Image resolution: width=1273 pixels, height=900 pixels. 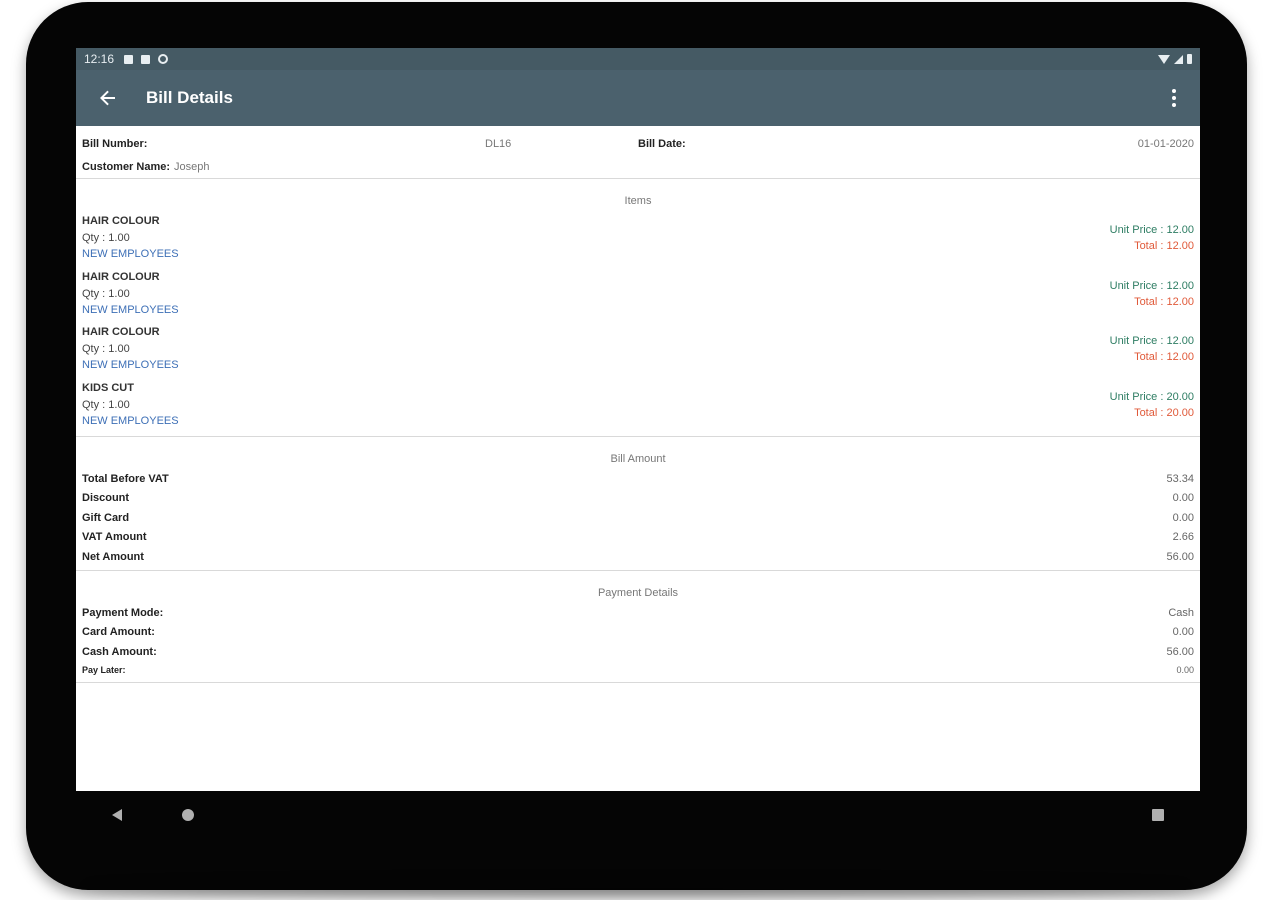 What do you see at coordinates (1183, 498) in the screenshot?
I see `discount-value: 0.00` at bounding box center [1183, 498].